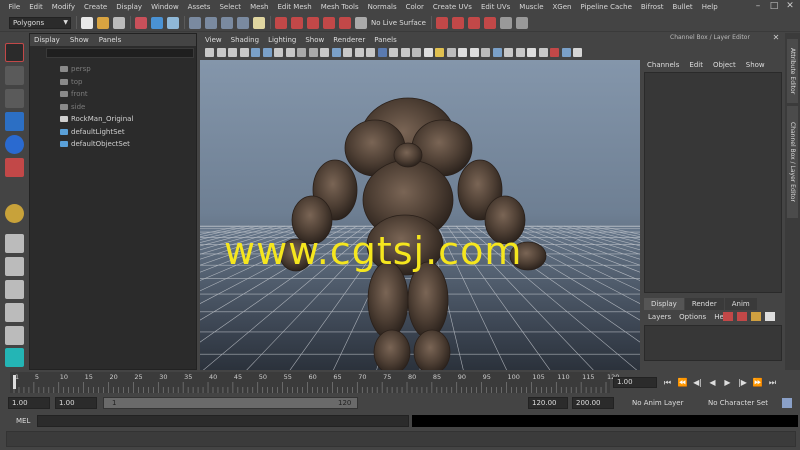 The height and width of the screenshot is (450, 800). Describe the element at coordinates (742, 382) in the screenshot. I see `step-forward-frame-button: |▶` at that location.